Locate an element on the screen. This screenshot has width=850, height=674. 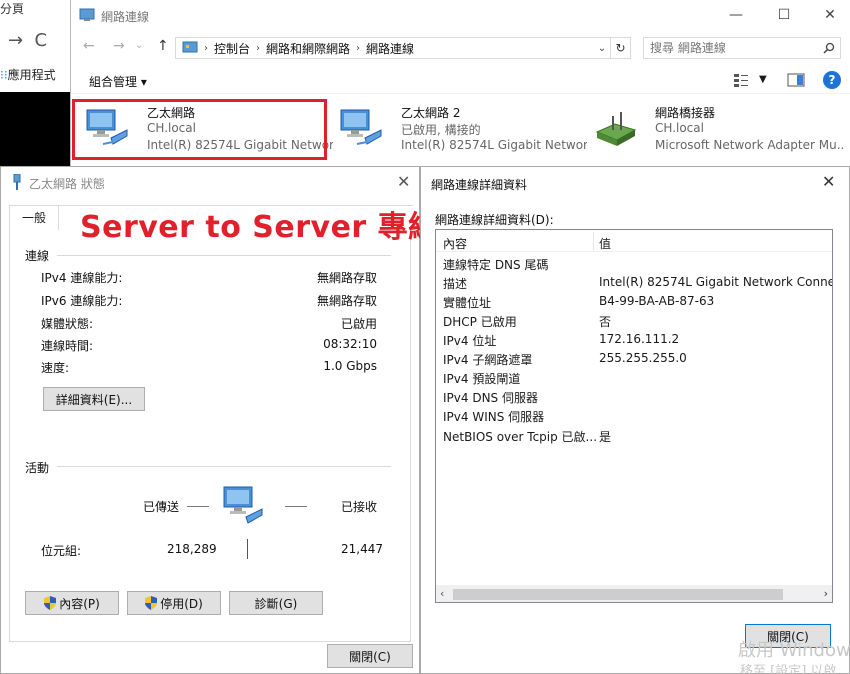
close-icon: ✕ is located at coordinates (830, 15).